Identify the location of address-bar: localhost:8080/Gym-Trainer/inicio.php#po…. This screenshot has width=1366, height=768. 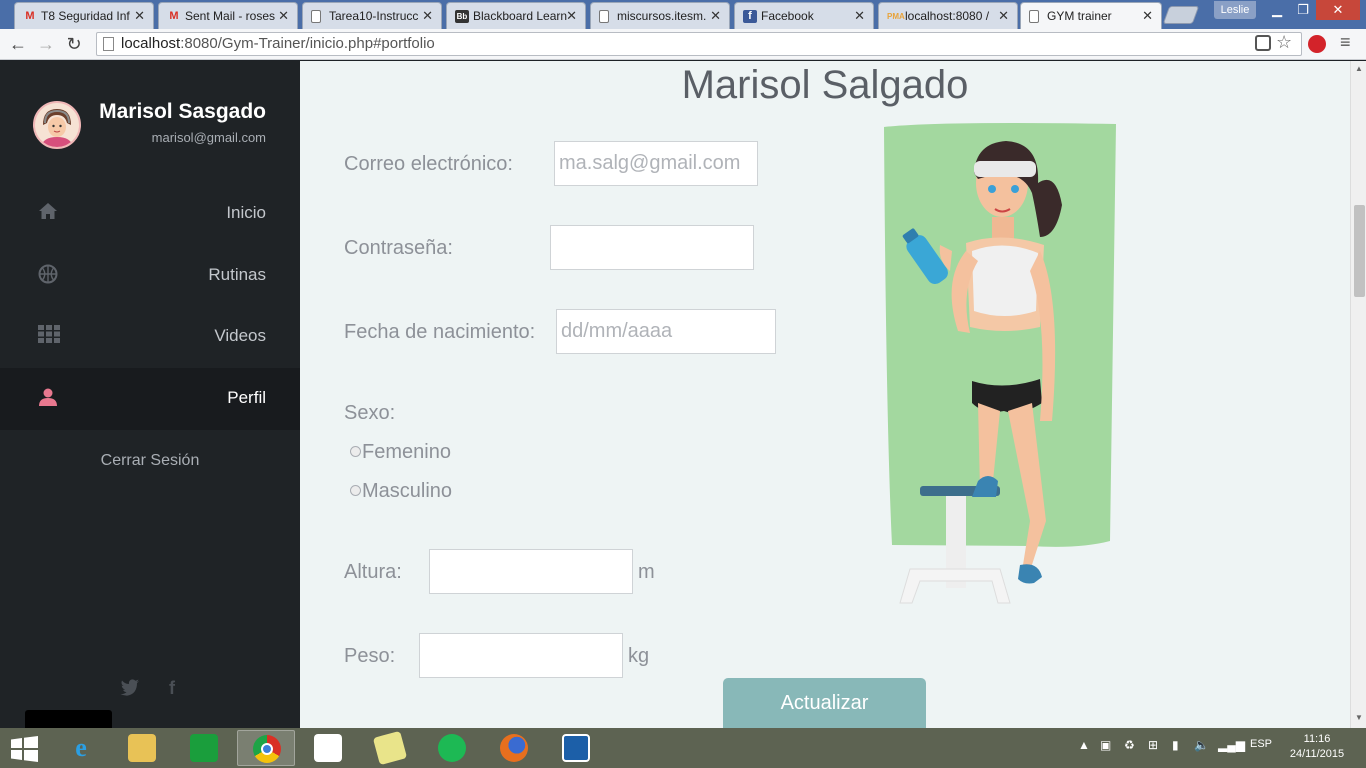
(699, 44).